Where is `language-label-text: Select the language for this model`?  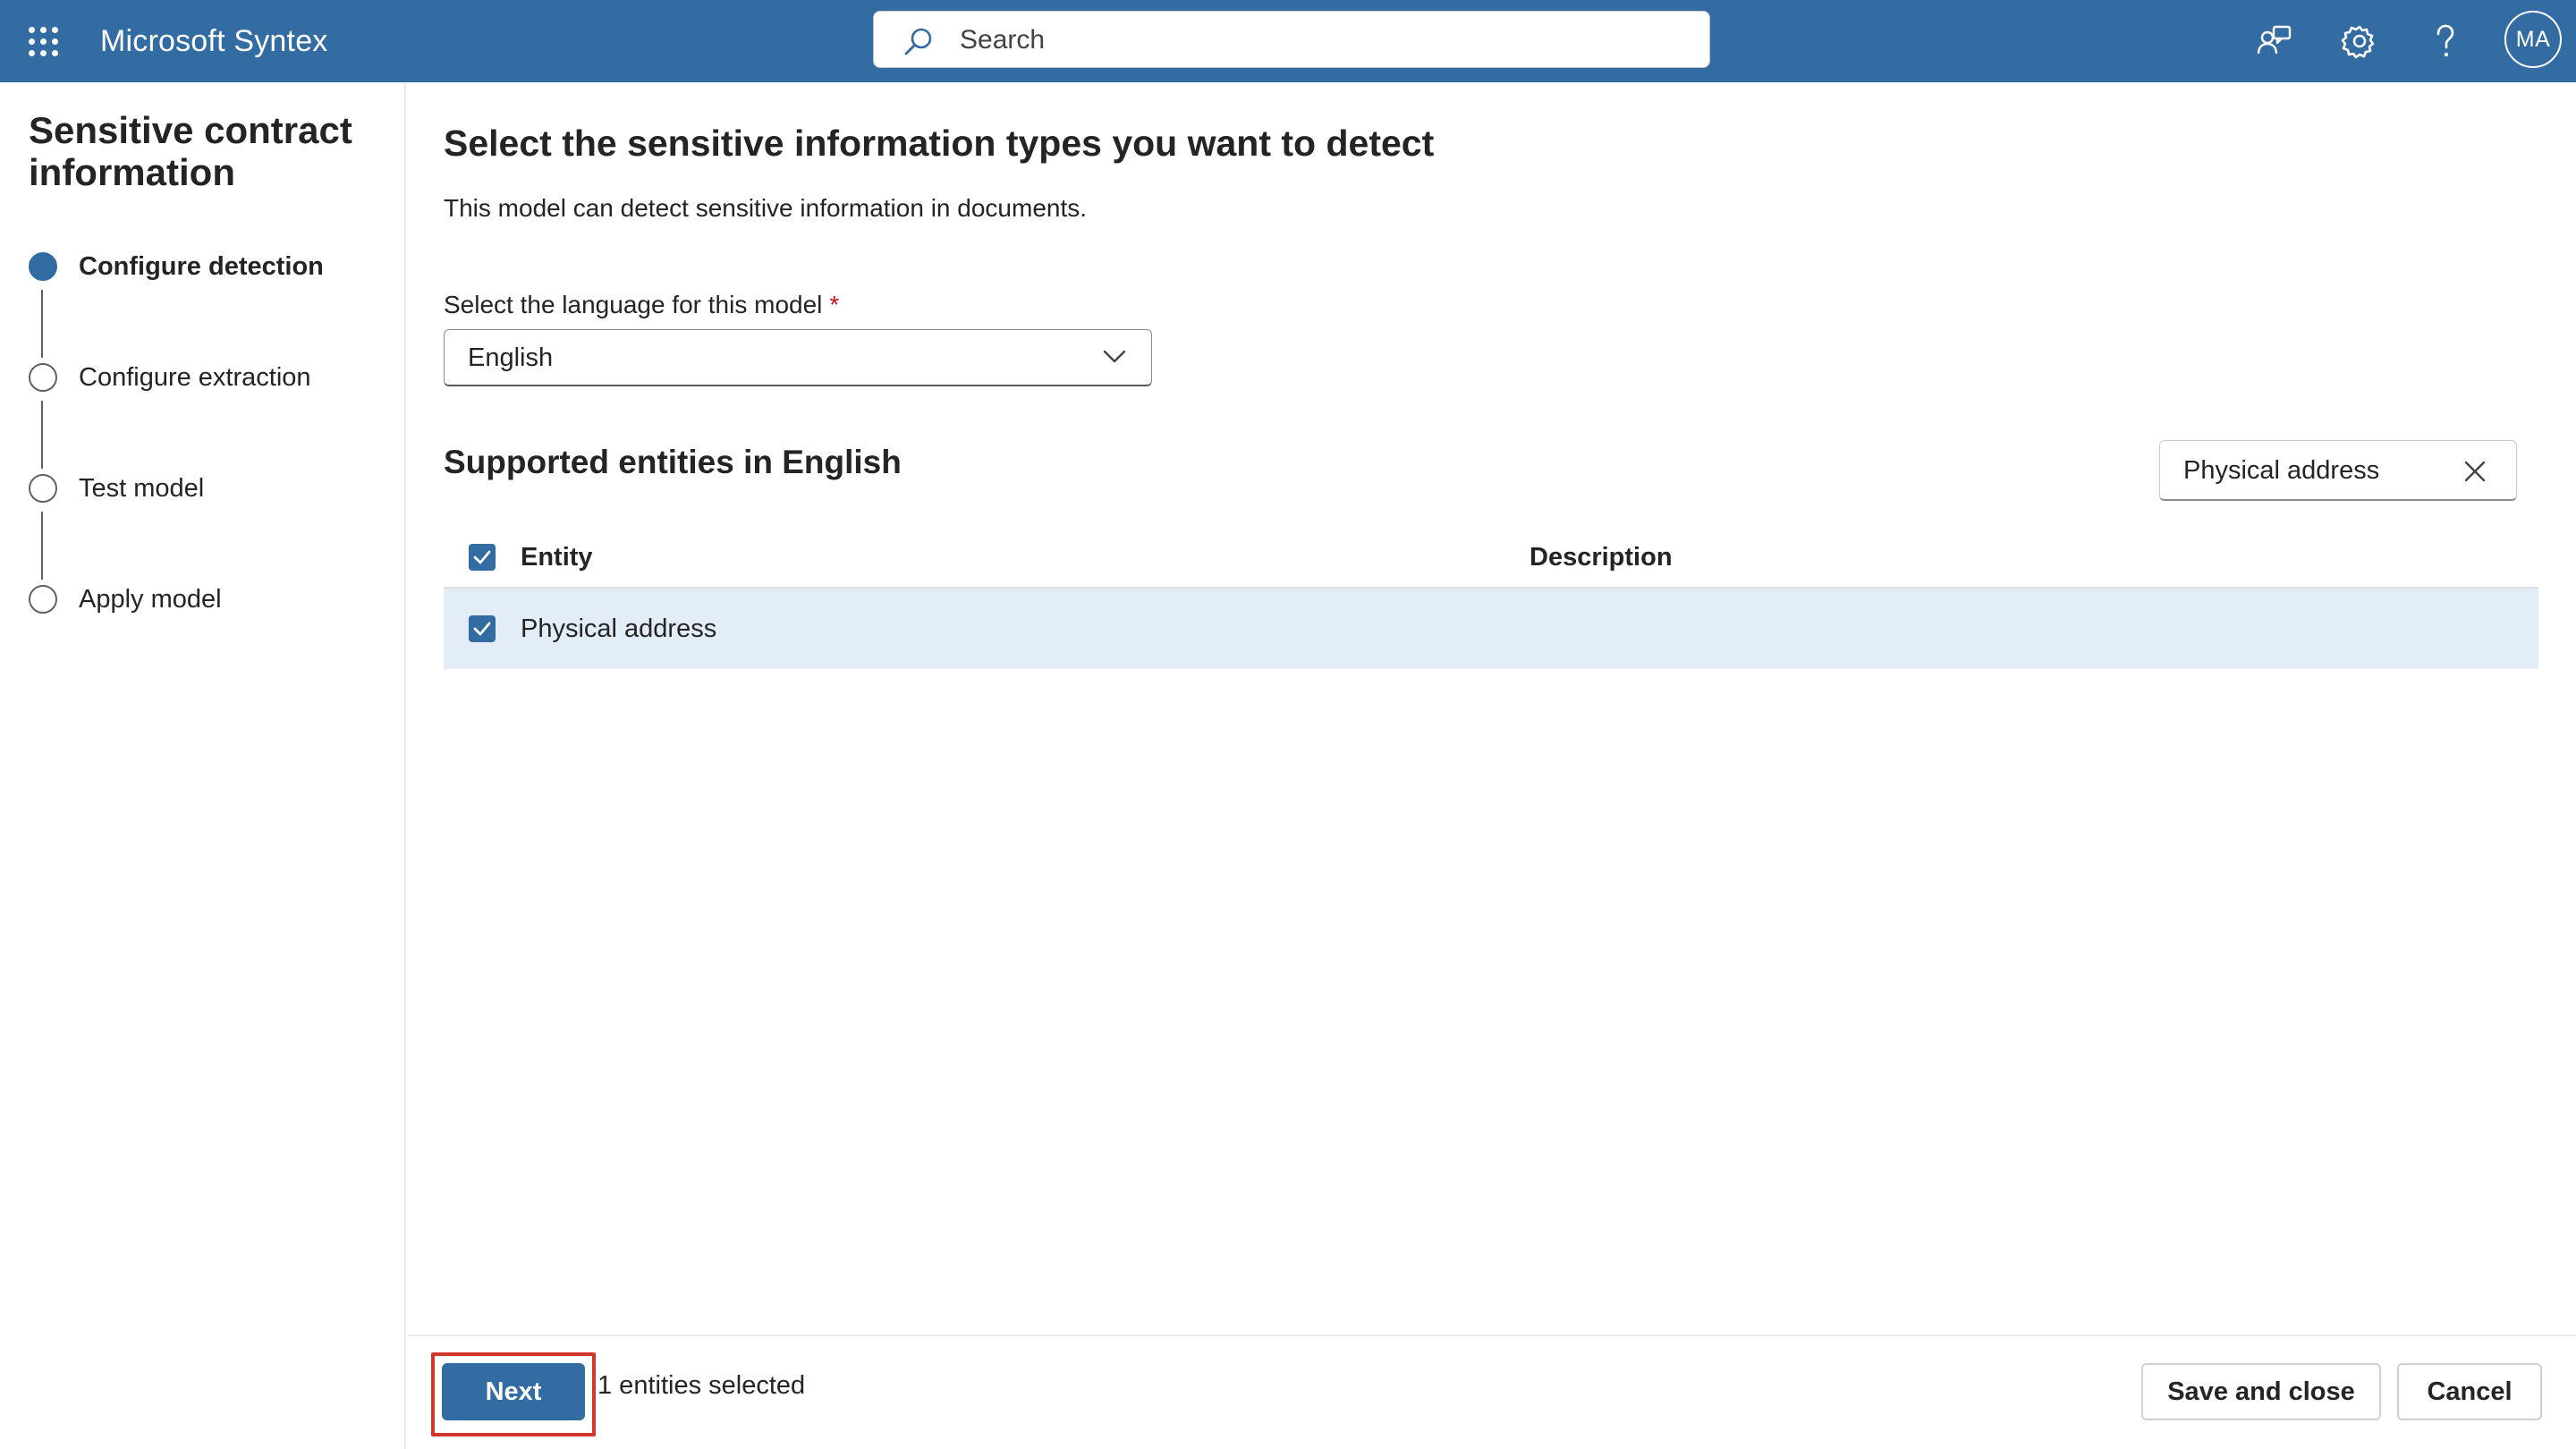 language-label-text: Select the language for this model is located at coordinates (633, 304).